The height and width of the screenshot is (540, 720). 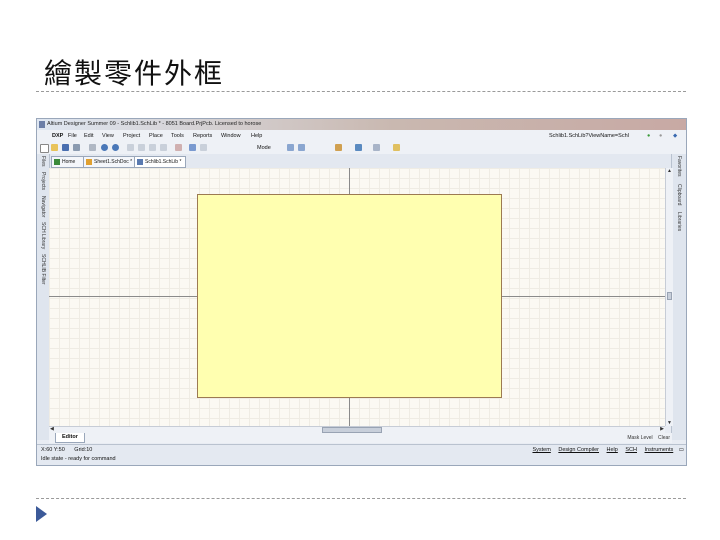 I want to click on menu-view: View, so click(x=108, y=136).